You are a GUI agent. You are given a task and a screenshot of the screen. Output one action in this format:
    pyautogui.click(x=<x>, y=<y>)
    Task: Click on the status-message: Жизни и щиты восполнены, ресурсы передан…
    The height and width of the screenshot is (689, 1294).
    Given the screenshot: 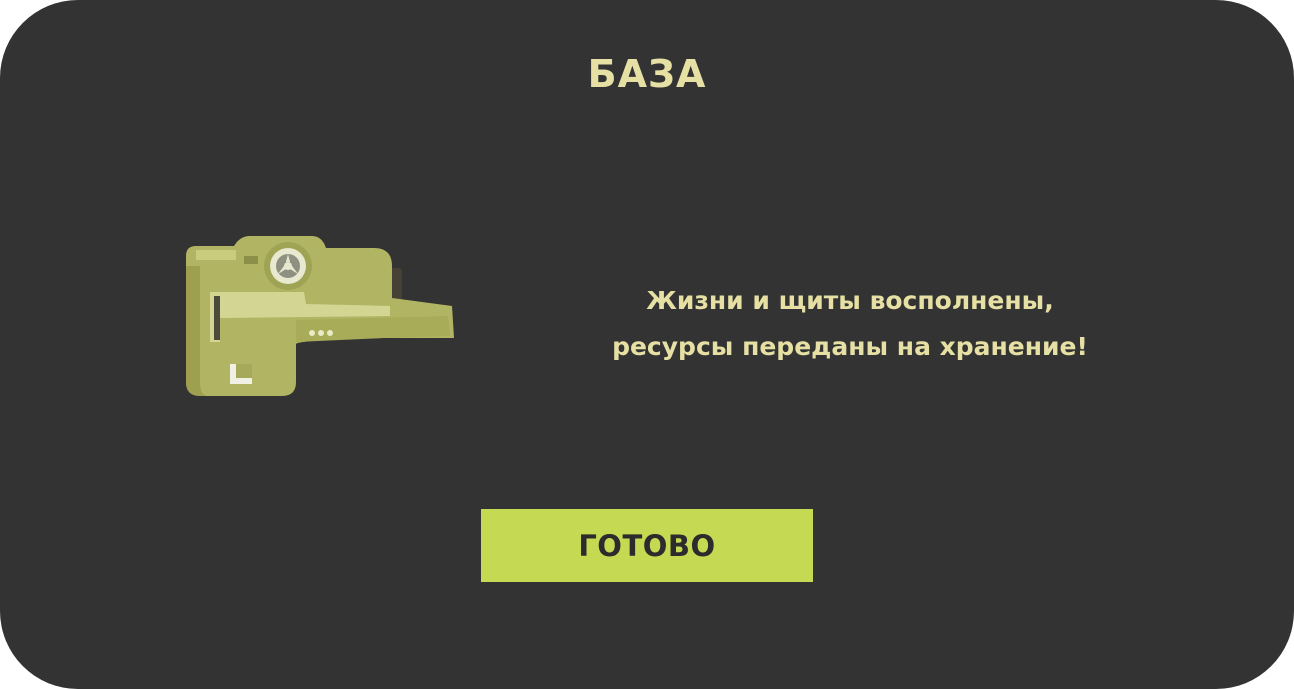 What is the action you would take?
    pyautogui.click(x=850, y=324)
    